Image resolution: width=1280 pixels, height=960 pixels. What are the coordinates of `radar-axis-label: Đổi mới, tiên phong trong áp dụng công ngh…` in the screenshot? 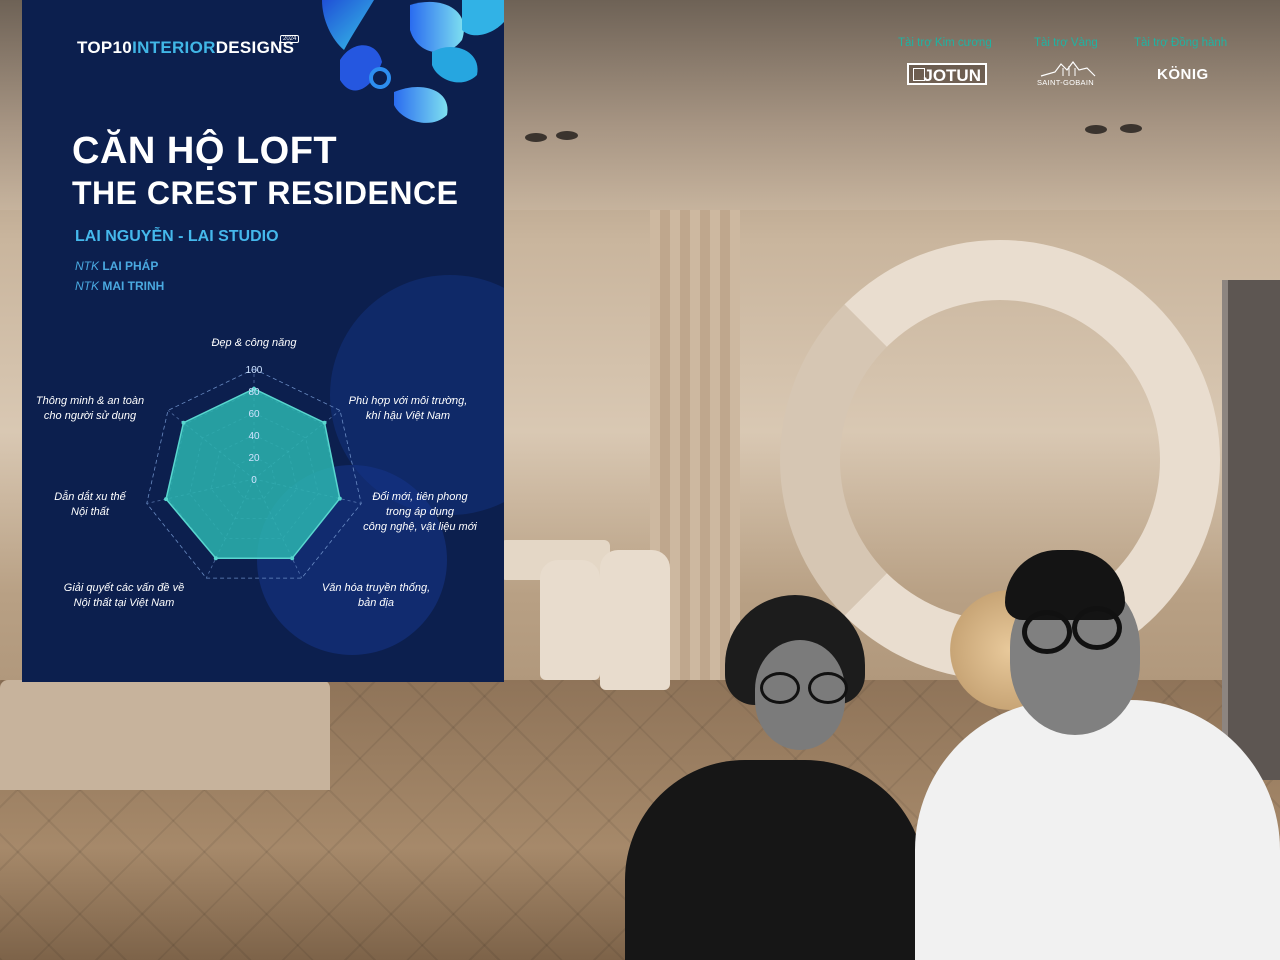 It's located at (420, 512).